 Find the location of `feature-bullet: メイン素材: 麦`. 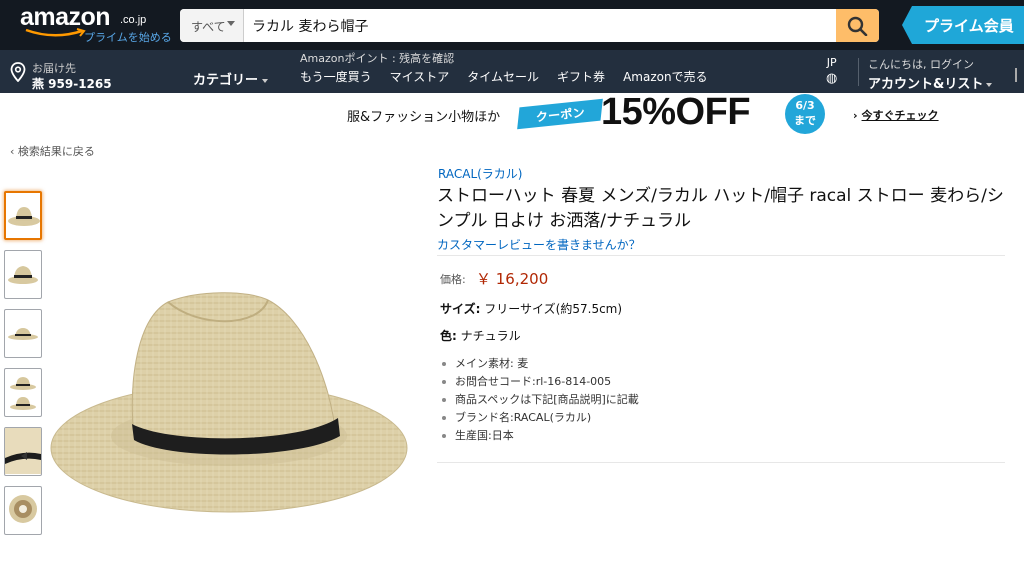

feature-bullet: メイン素材: 麦 is located at coordinates (540, 364).